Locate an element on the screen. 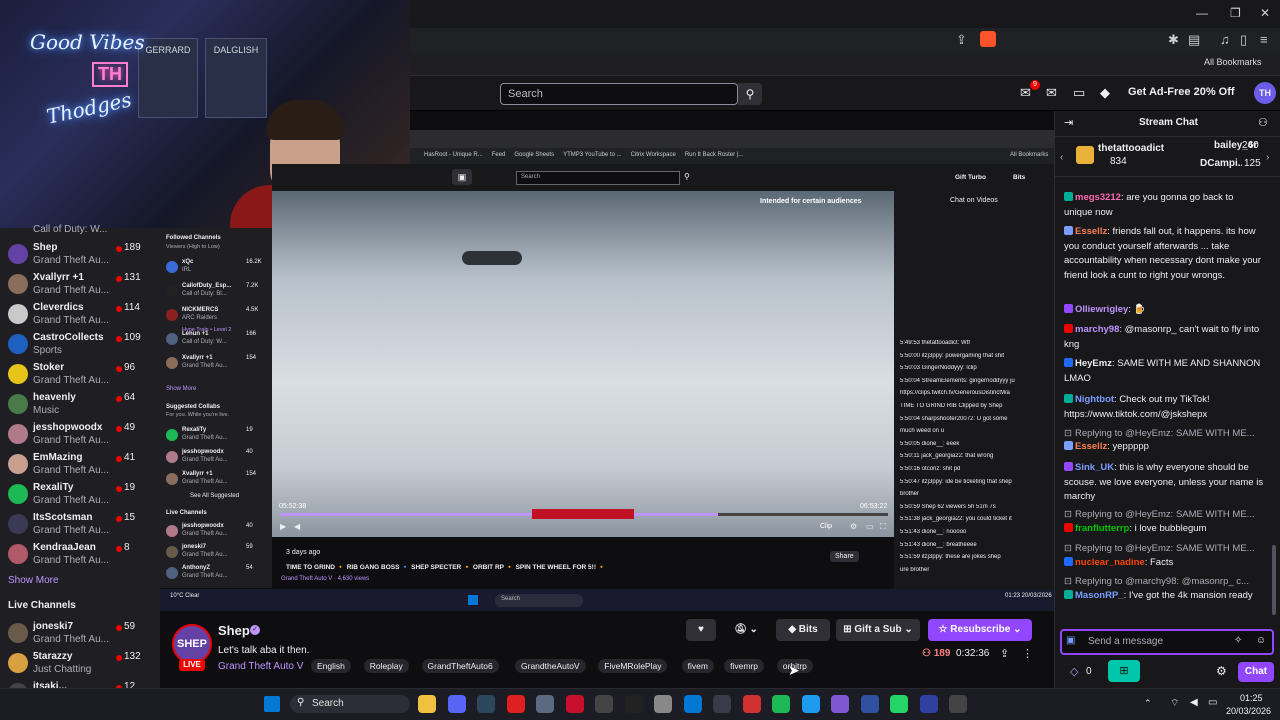 The width and height of the screenshot is (1280, 720). chat-scrollbar is located at coordinates (1274, 580).